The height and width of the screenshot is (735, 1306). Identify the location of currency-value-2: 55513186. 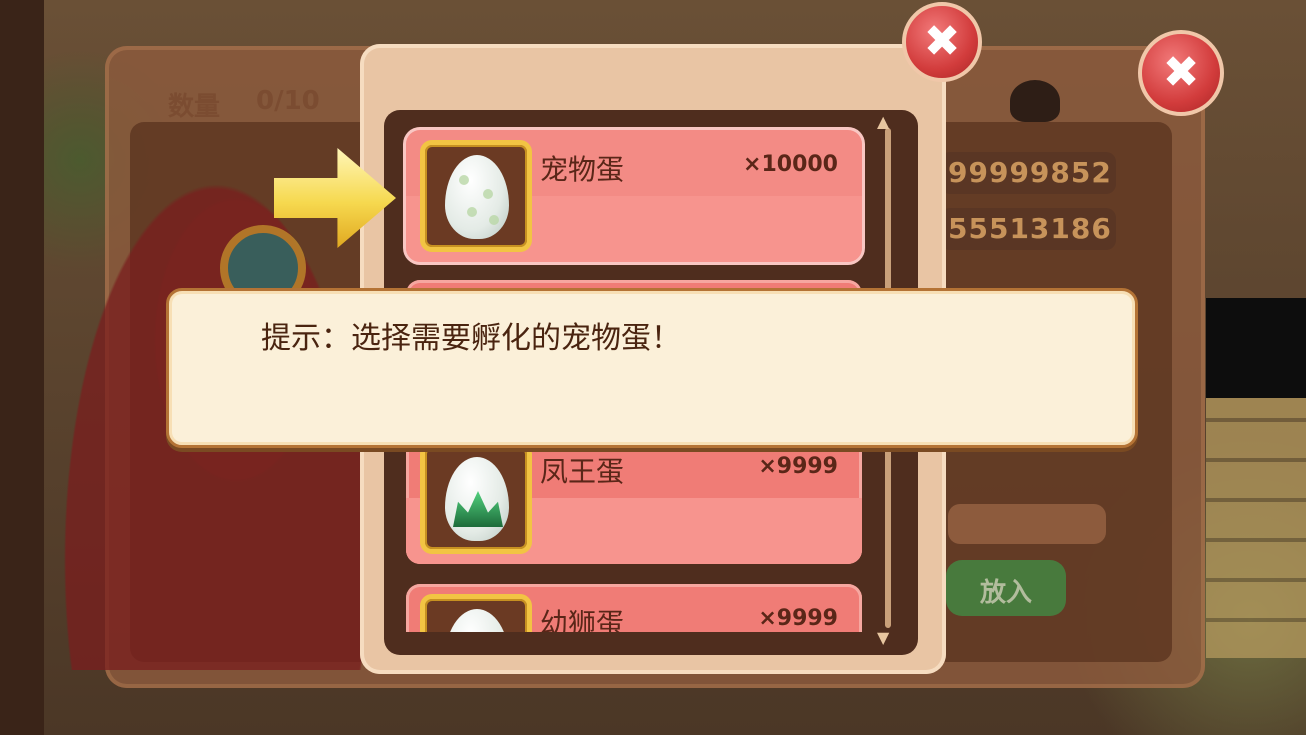
(1030, 228).